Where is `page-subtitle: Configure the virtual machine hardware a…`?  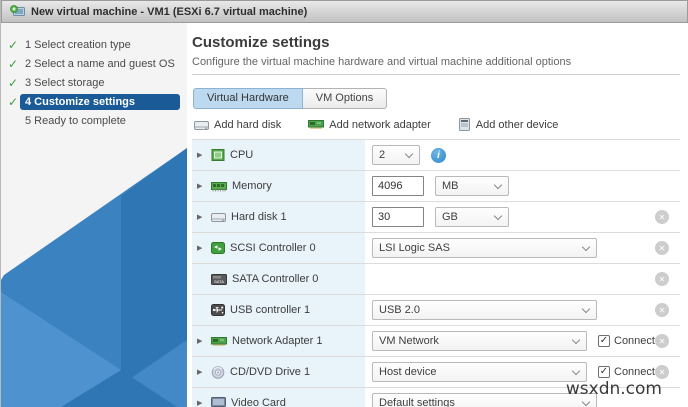
page-subtitle: Configure the virtual machine hardware a… is located at coordinates (382, 62).